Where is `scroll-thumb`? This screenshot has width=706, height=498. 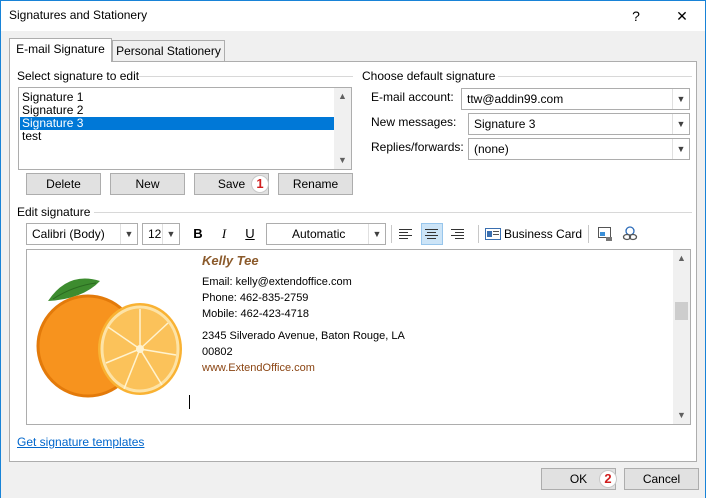 scroll-thumb is located at coordinates (681, 311).